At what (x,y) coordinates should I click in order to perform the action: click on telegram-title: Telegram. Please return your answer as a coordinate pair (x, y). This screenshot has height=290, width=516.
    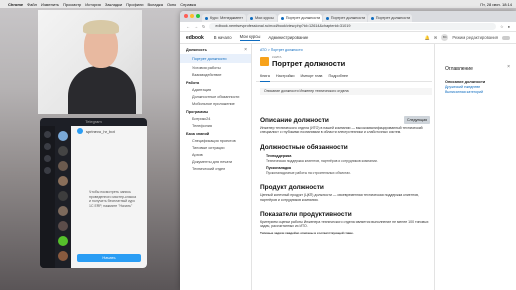
    Looking at the image, I should click on (93, 121).